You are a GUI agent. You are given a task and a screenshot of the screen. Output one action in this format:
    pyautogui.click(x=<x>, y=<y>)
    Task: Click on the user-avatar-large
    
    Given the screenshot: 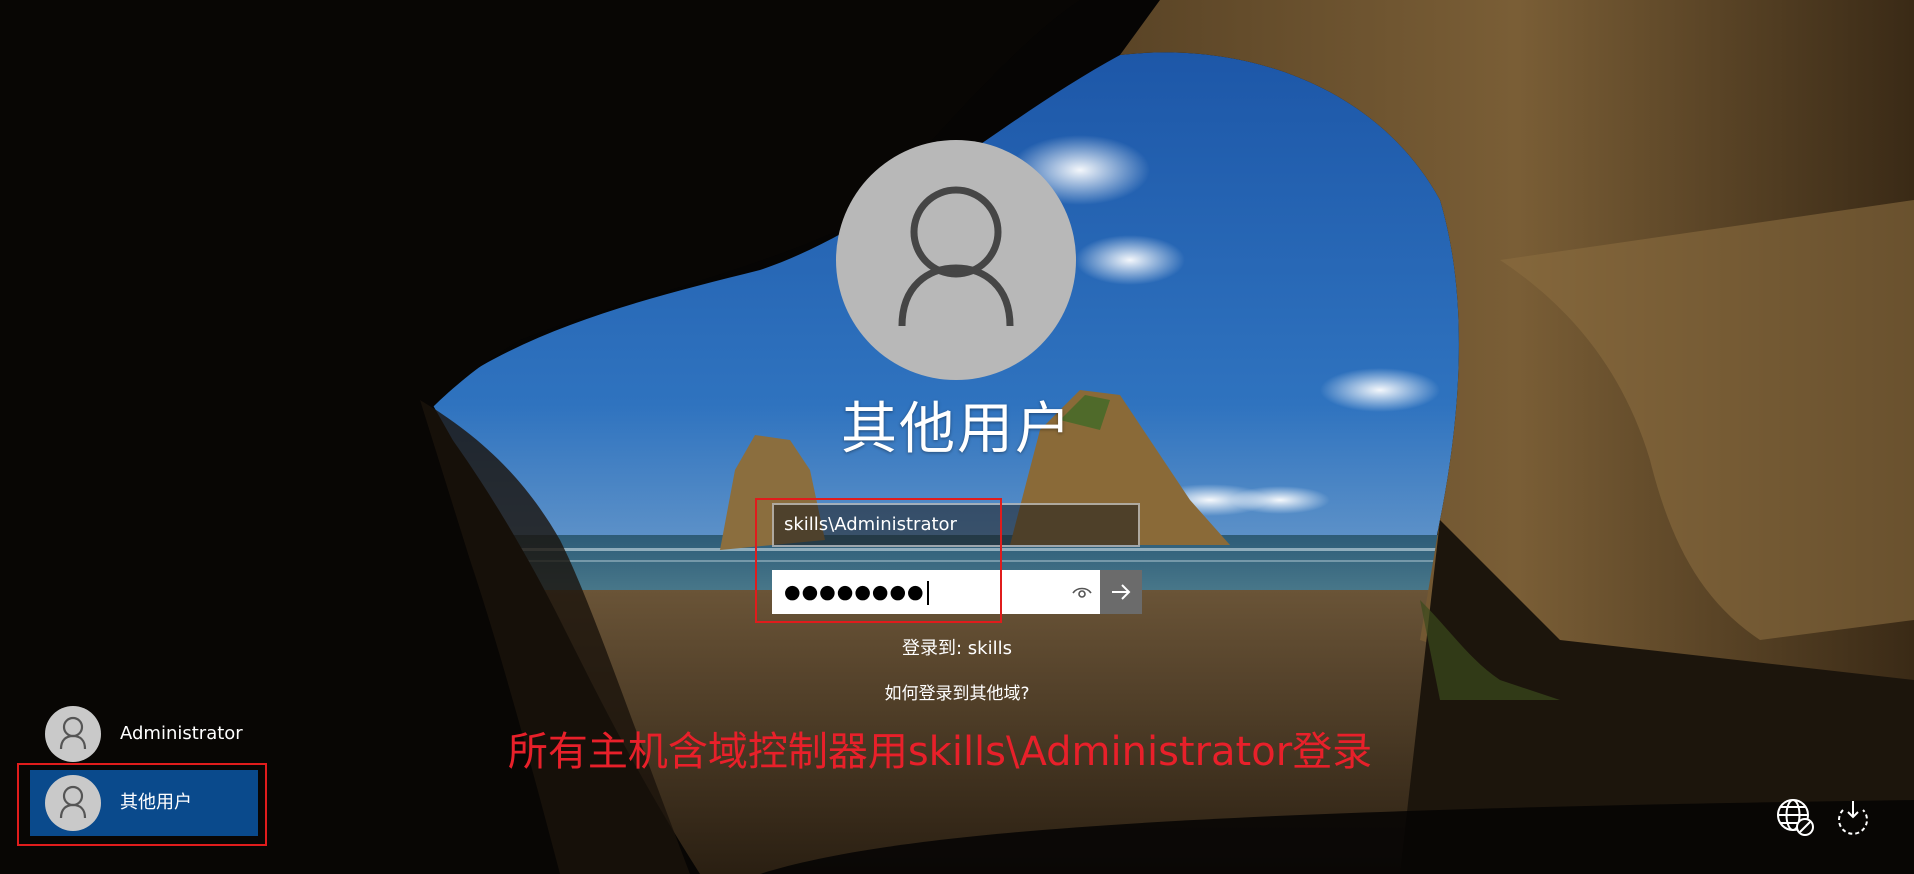 What is the action you would take?
    pyautogui.click(x=956, y=260)
    